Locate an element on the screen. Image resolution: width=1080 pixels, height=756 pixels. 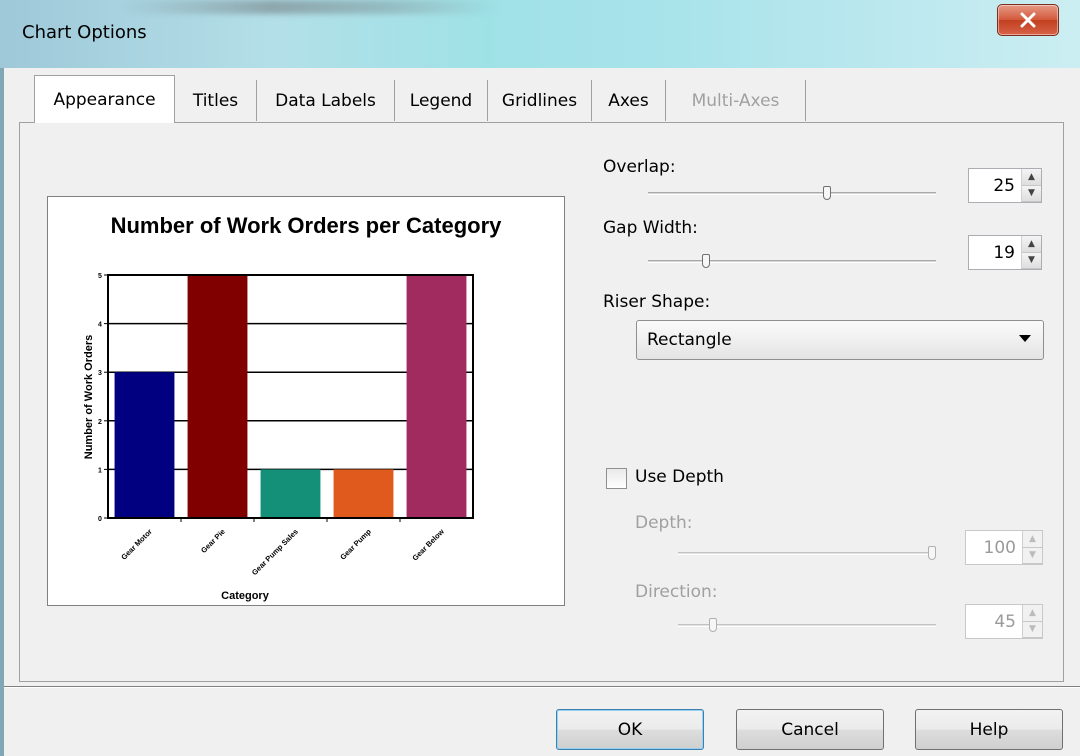
tab-axes: Axes is located at coordinates (629, 100).